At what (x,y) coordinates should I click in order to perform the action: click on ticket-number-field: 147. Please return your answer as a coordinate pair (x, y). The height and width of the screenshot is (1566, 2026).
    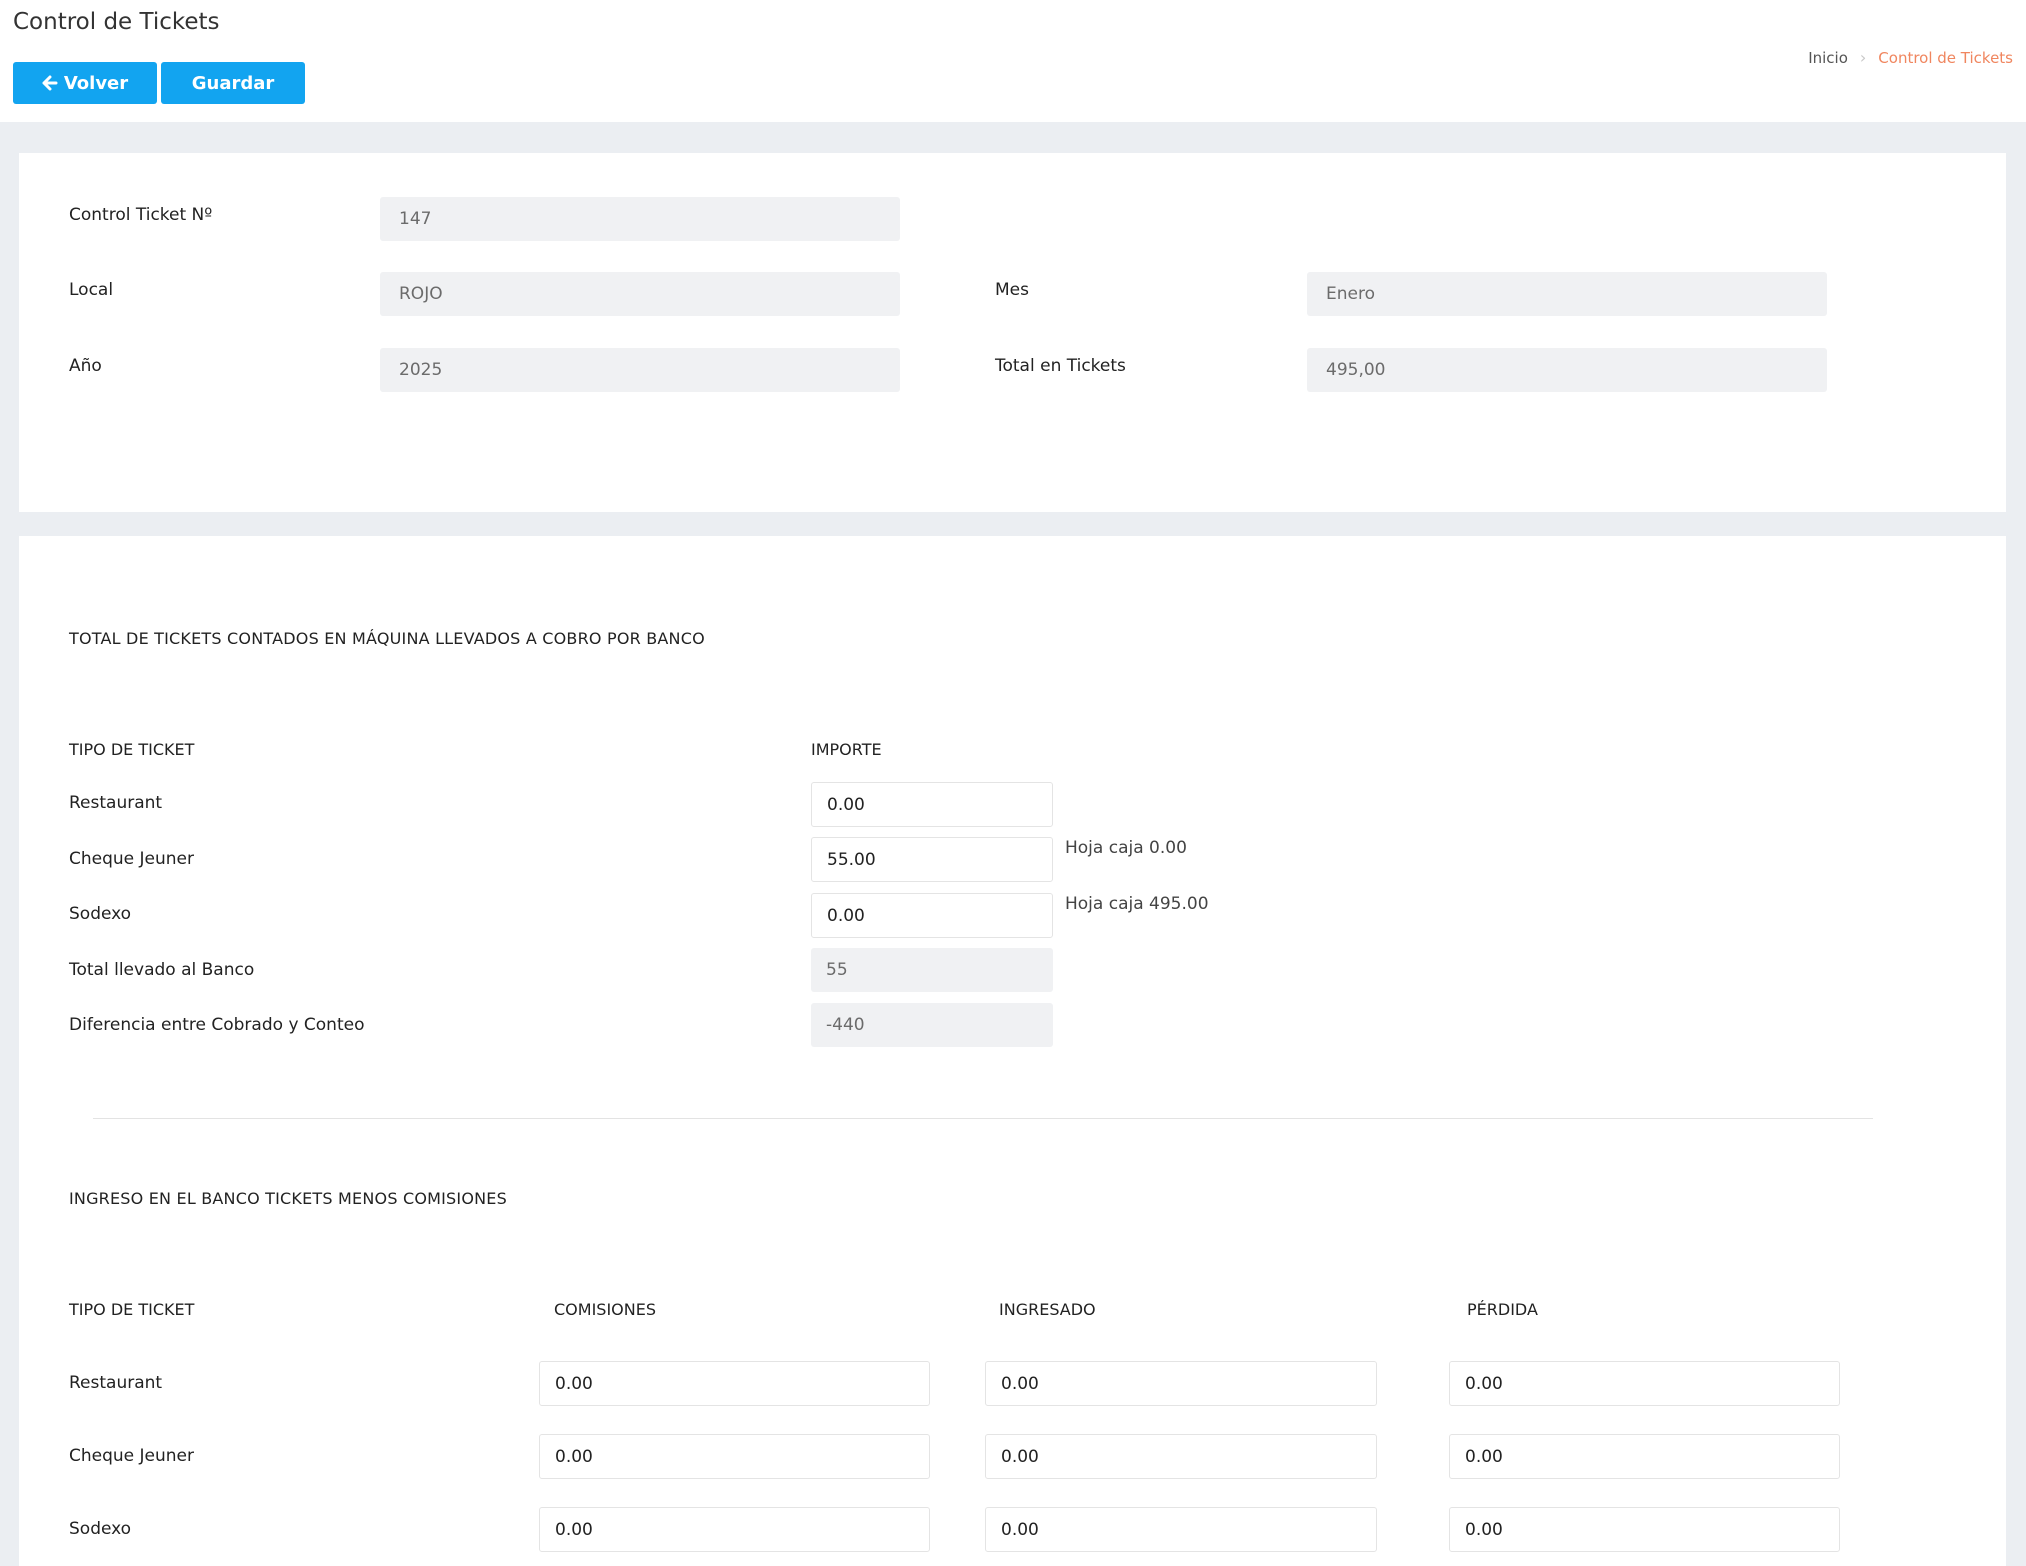
    Looking at the image, I should click on (640, 219).